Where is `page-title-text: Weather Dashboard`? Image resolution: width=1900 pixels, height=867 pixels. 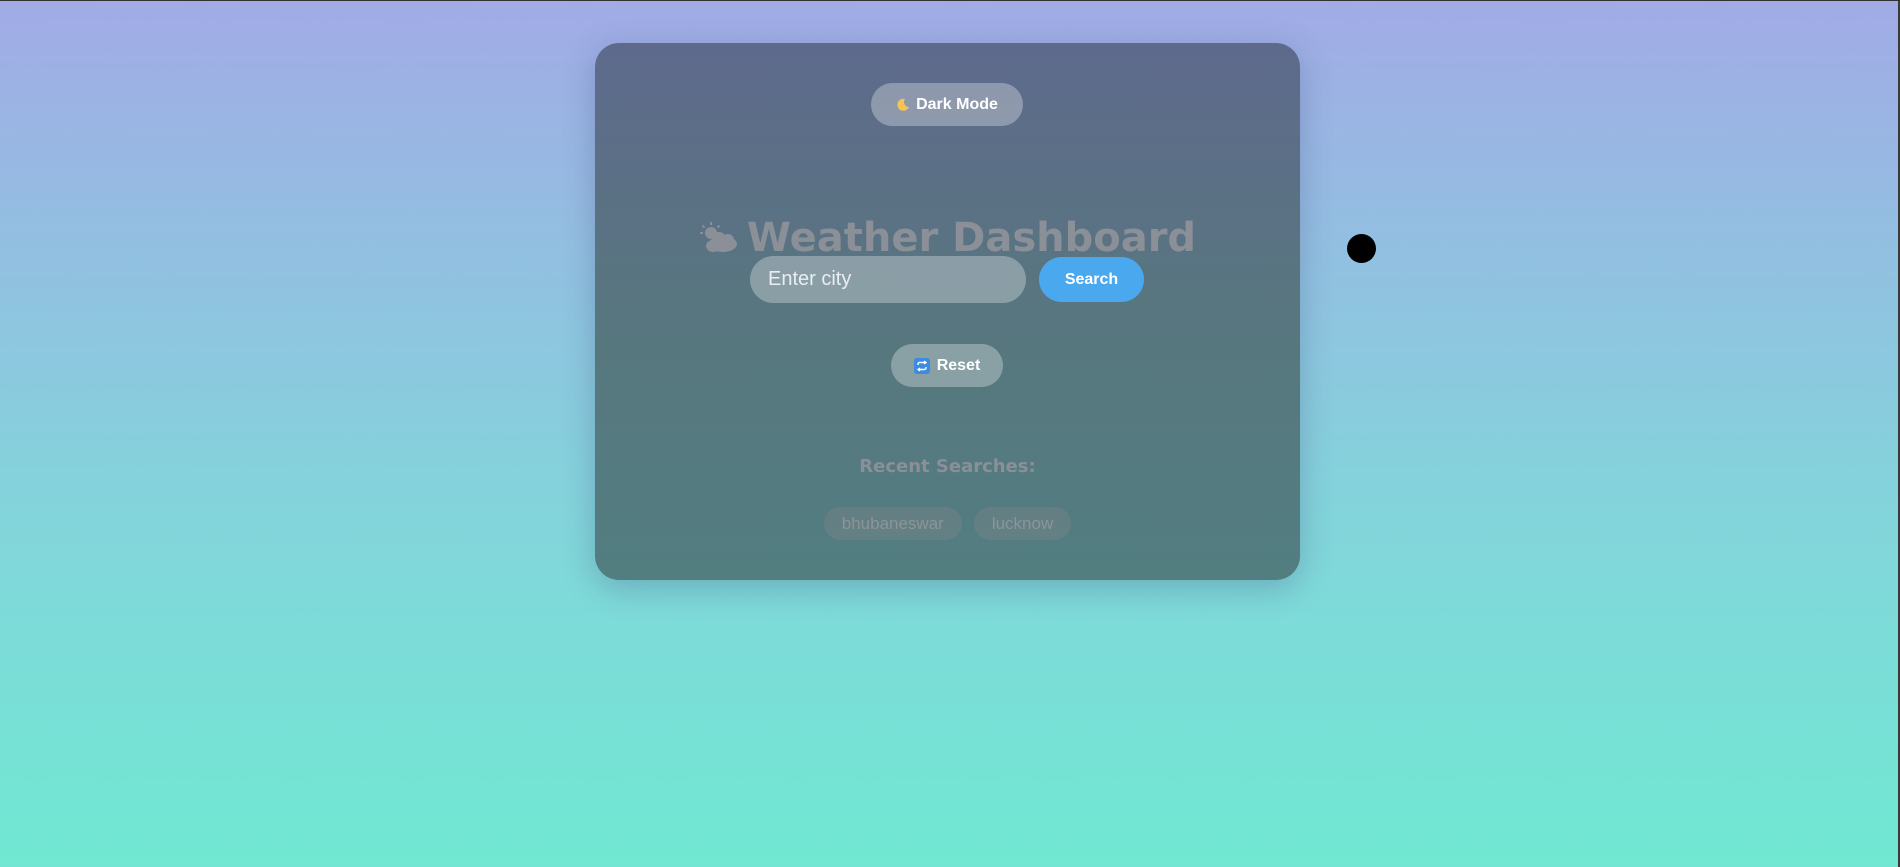
page-title-text: Weather Dashboard is located at coordinates (971, 238).